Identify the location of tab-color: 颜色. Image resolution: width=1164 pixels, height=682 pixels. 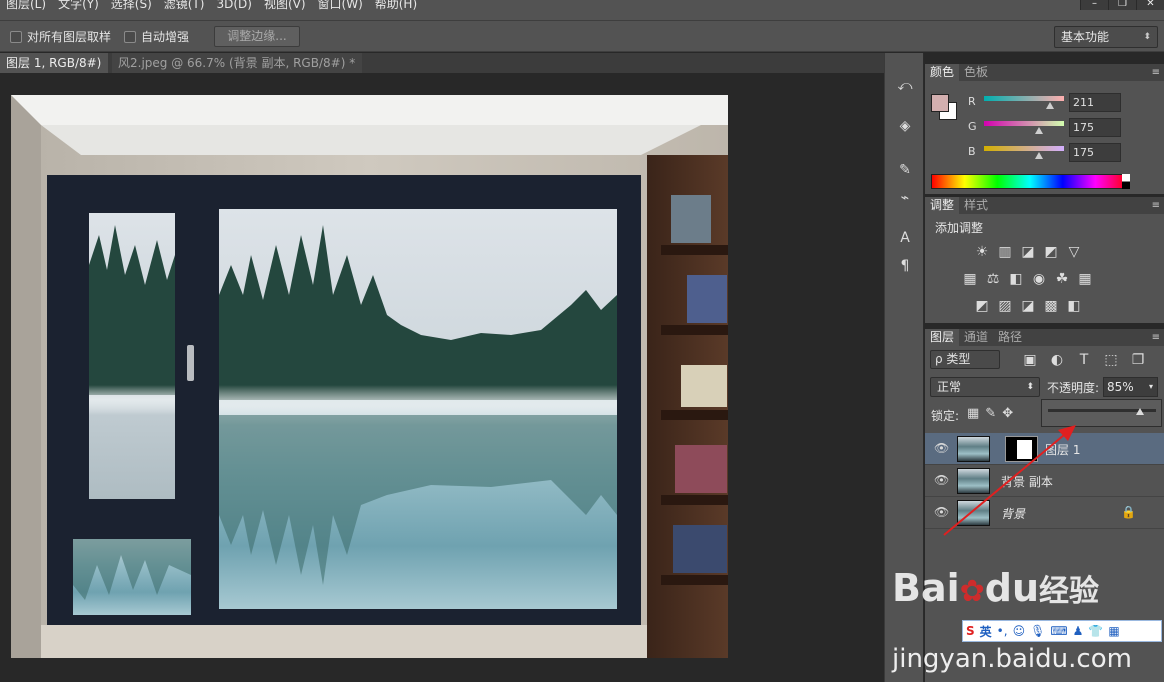
(942, 72).